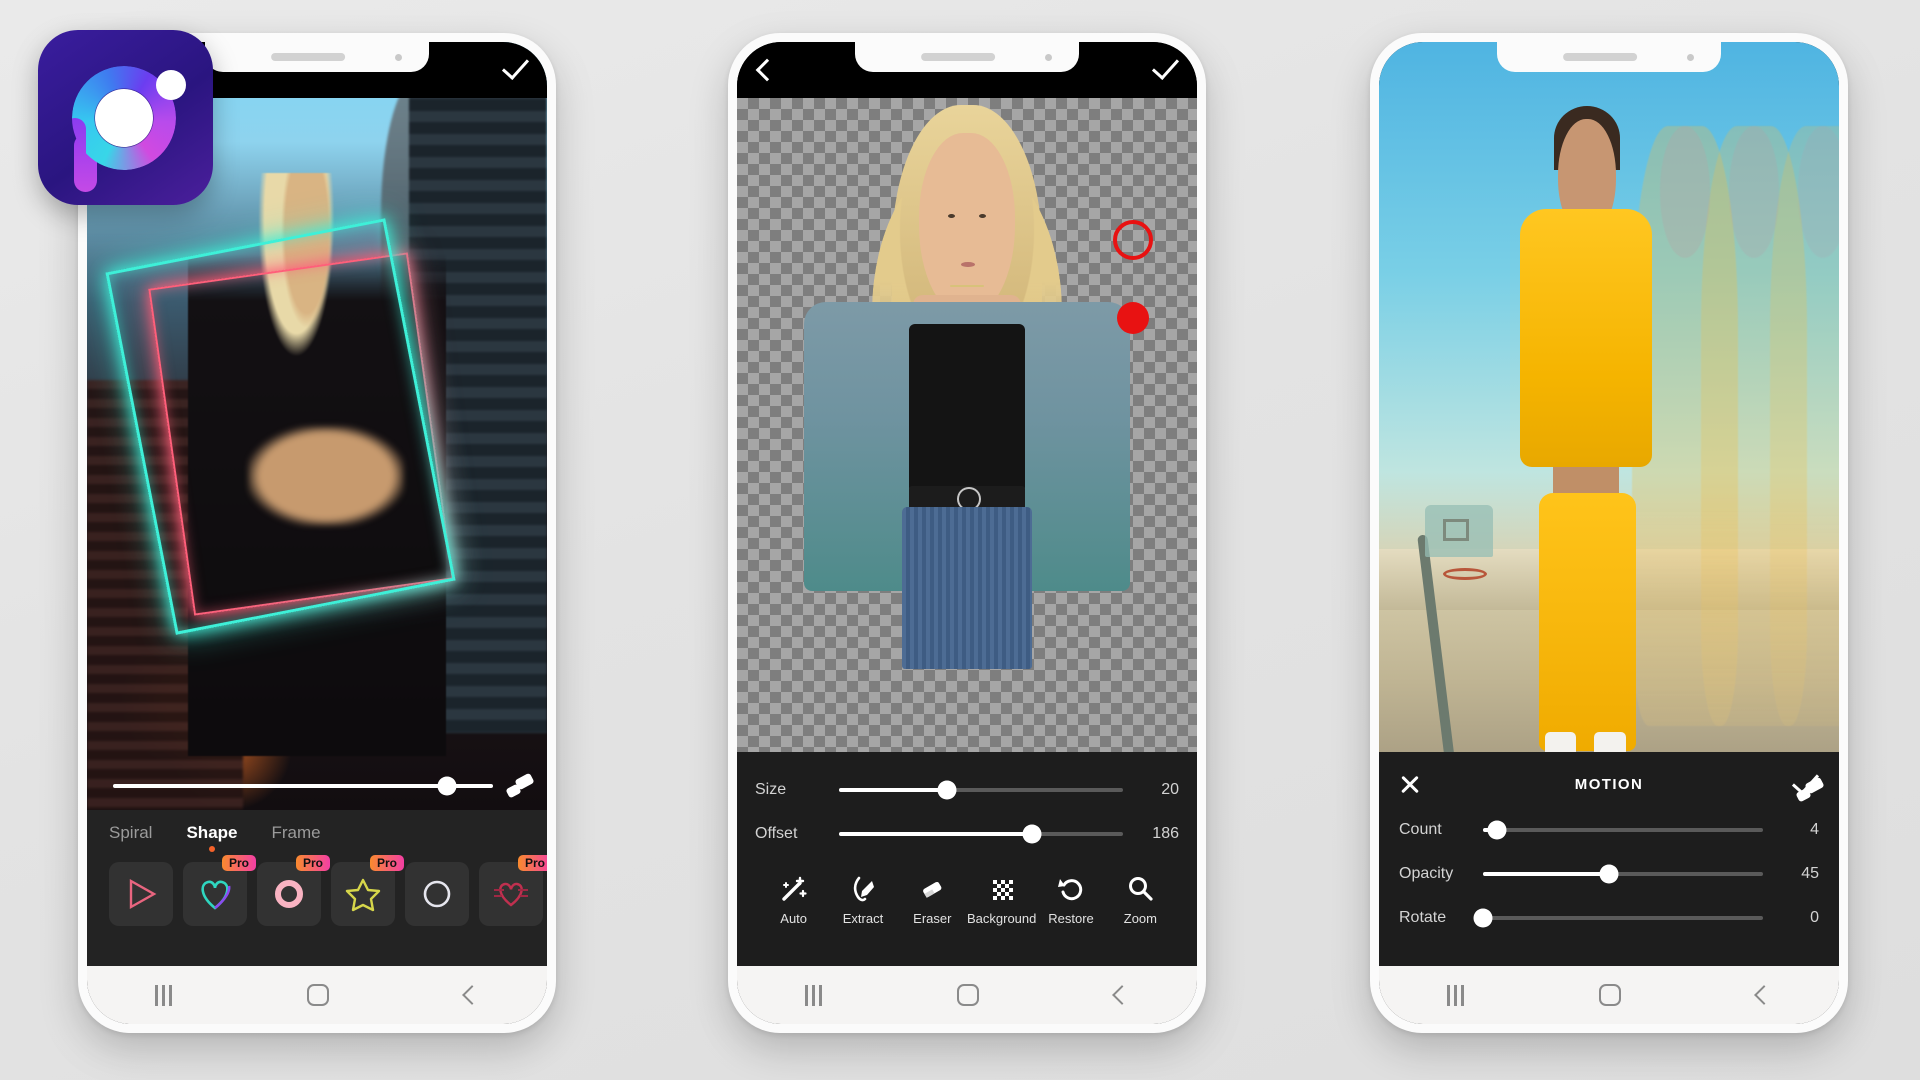 Image resolution: width=1920 pixels, height=1080 pixels. Describe the element at coordinates (947, 790) in the screenshot. I see `size-slider-knob` at that location.